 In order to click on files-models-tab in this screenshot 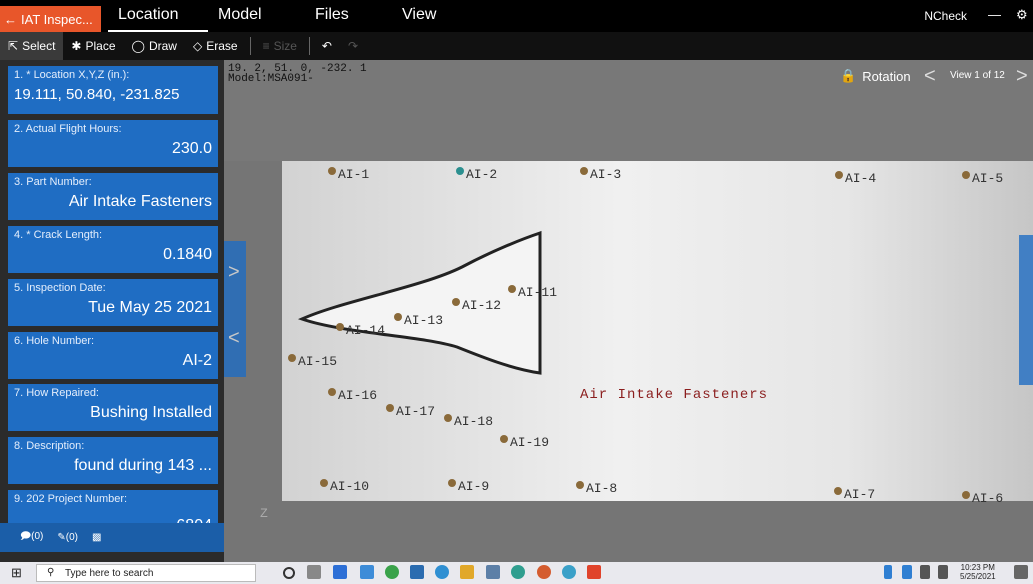, I will do `click(1026, 310)`.